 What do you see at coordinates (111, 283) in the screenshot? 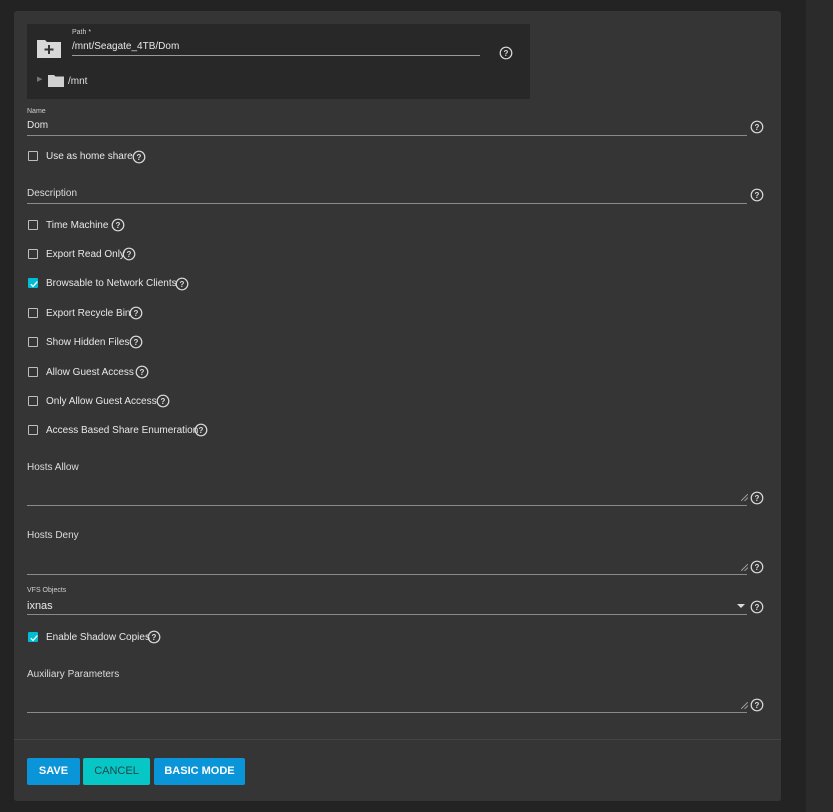
I see `browsable-label: Browsable to Network Clients` at bounding box center [111, 283].